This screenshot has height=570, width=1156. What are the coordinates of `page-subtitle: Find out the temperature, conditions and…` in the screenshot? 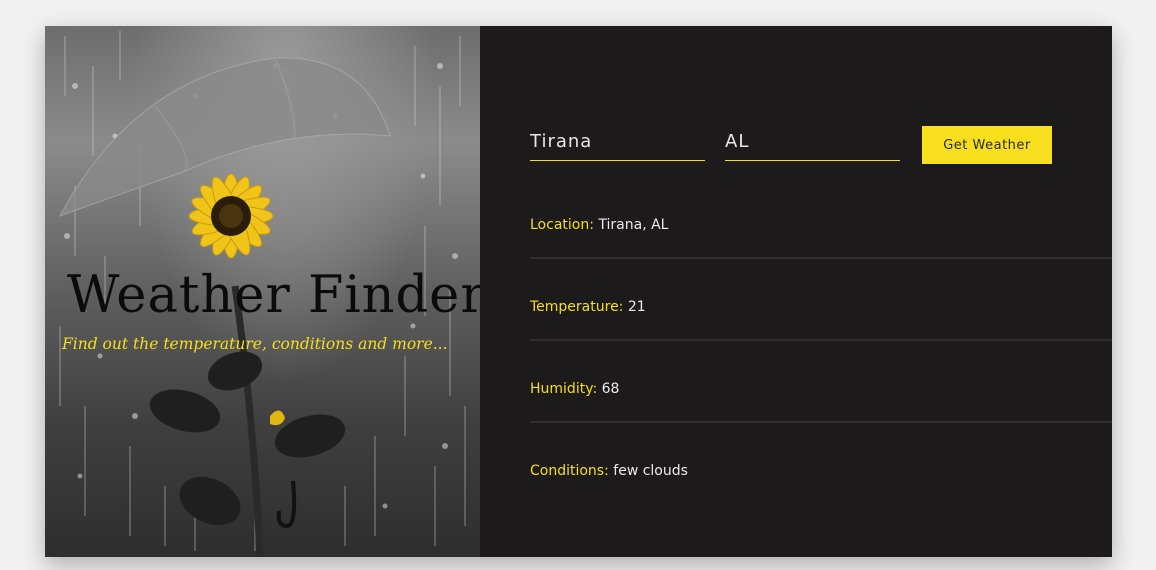 It's located at (255, 344).